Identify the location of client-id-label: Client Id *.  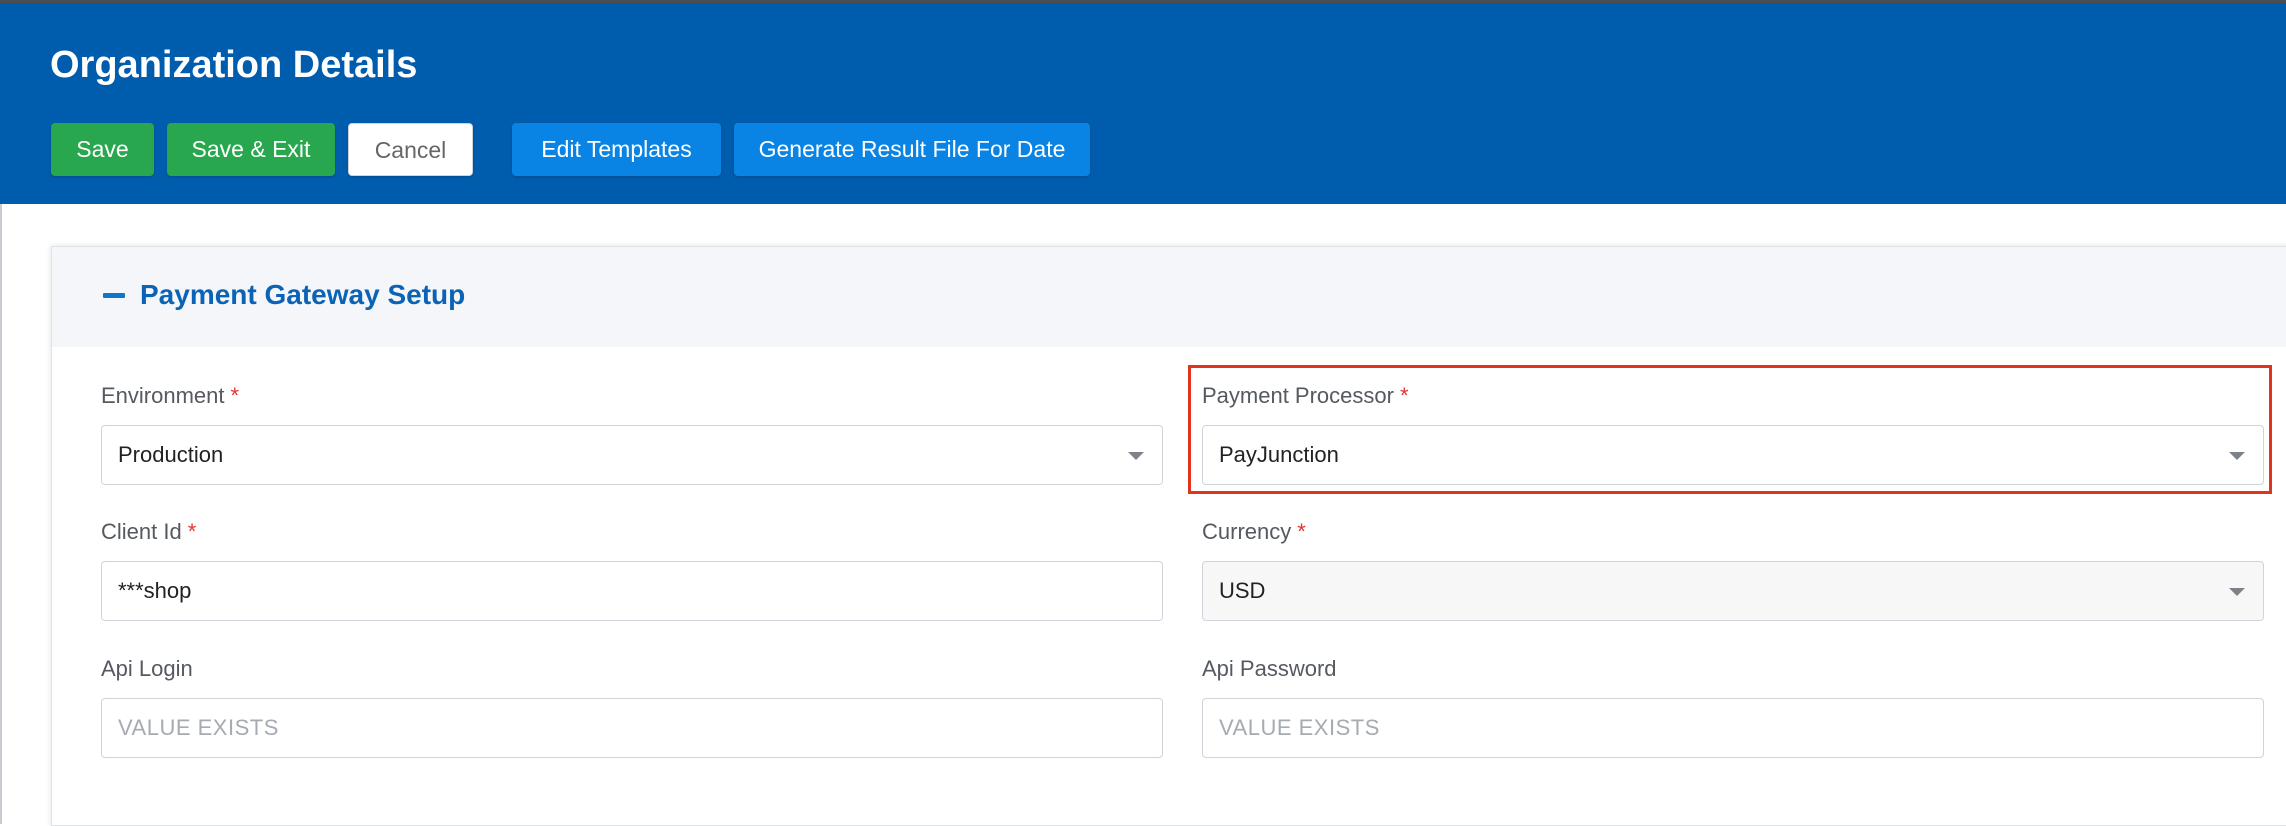
(148, 532).